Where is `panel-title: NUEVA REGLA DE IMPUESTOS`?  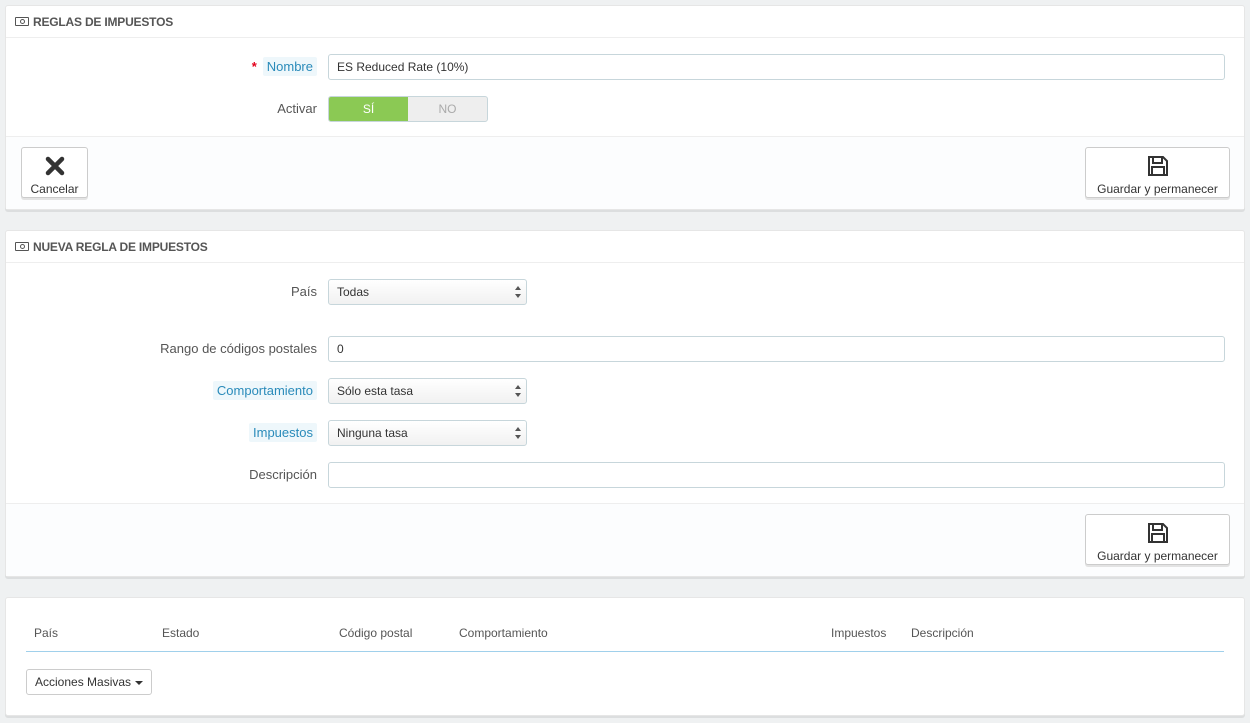 panel-title: NUEVA REGLA DE IMPUESTOS is located at coordinates (120, 246).